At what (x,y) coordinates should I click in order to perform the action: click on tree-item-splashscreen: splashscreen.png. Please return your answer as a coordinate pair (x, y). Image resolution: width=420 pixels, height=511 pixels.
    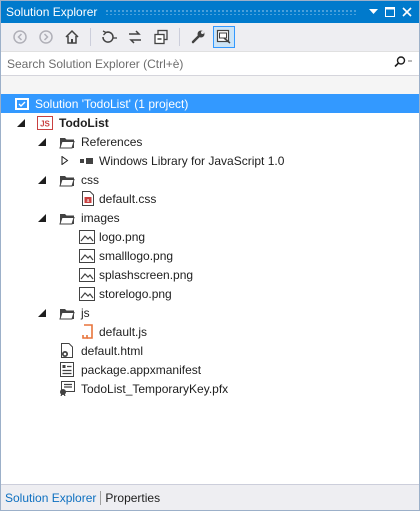
    Looking at the image, I should click on (210, 274).